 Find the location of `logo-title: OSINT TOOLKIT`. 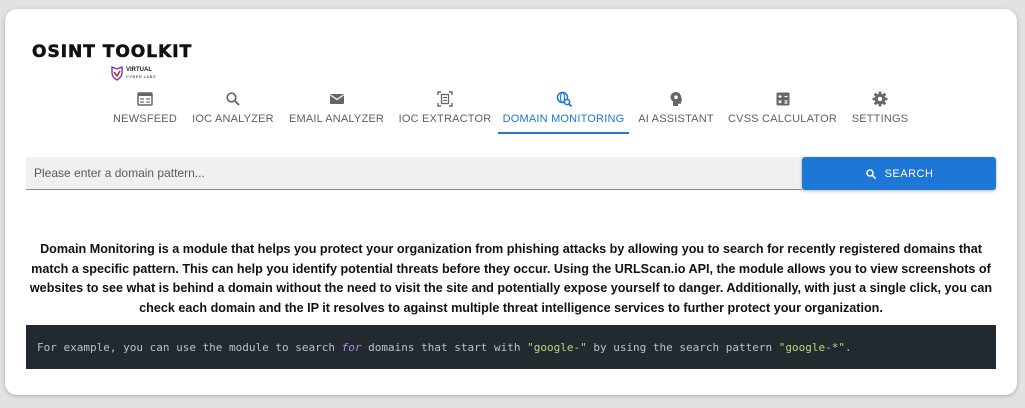

logo-title: OSINT TOOLKIT is located at coordinates (112, 52).